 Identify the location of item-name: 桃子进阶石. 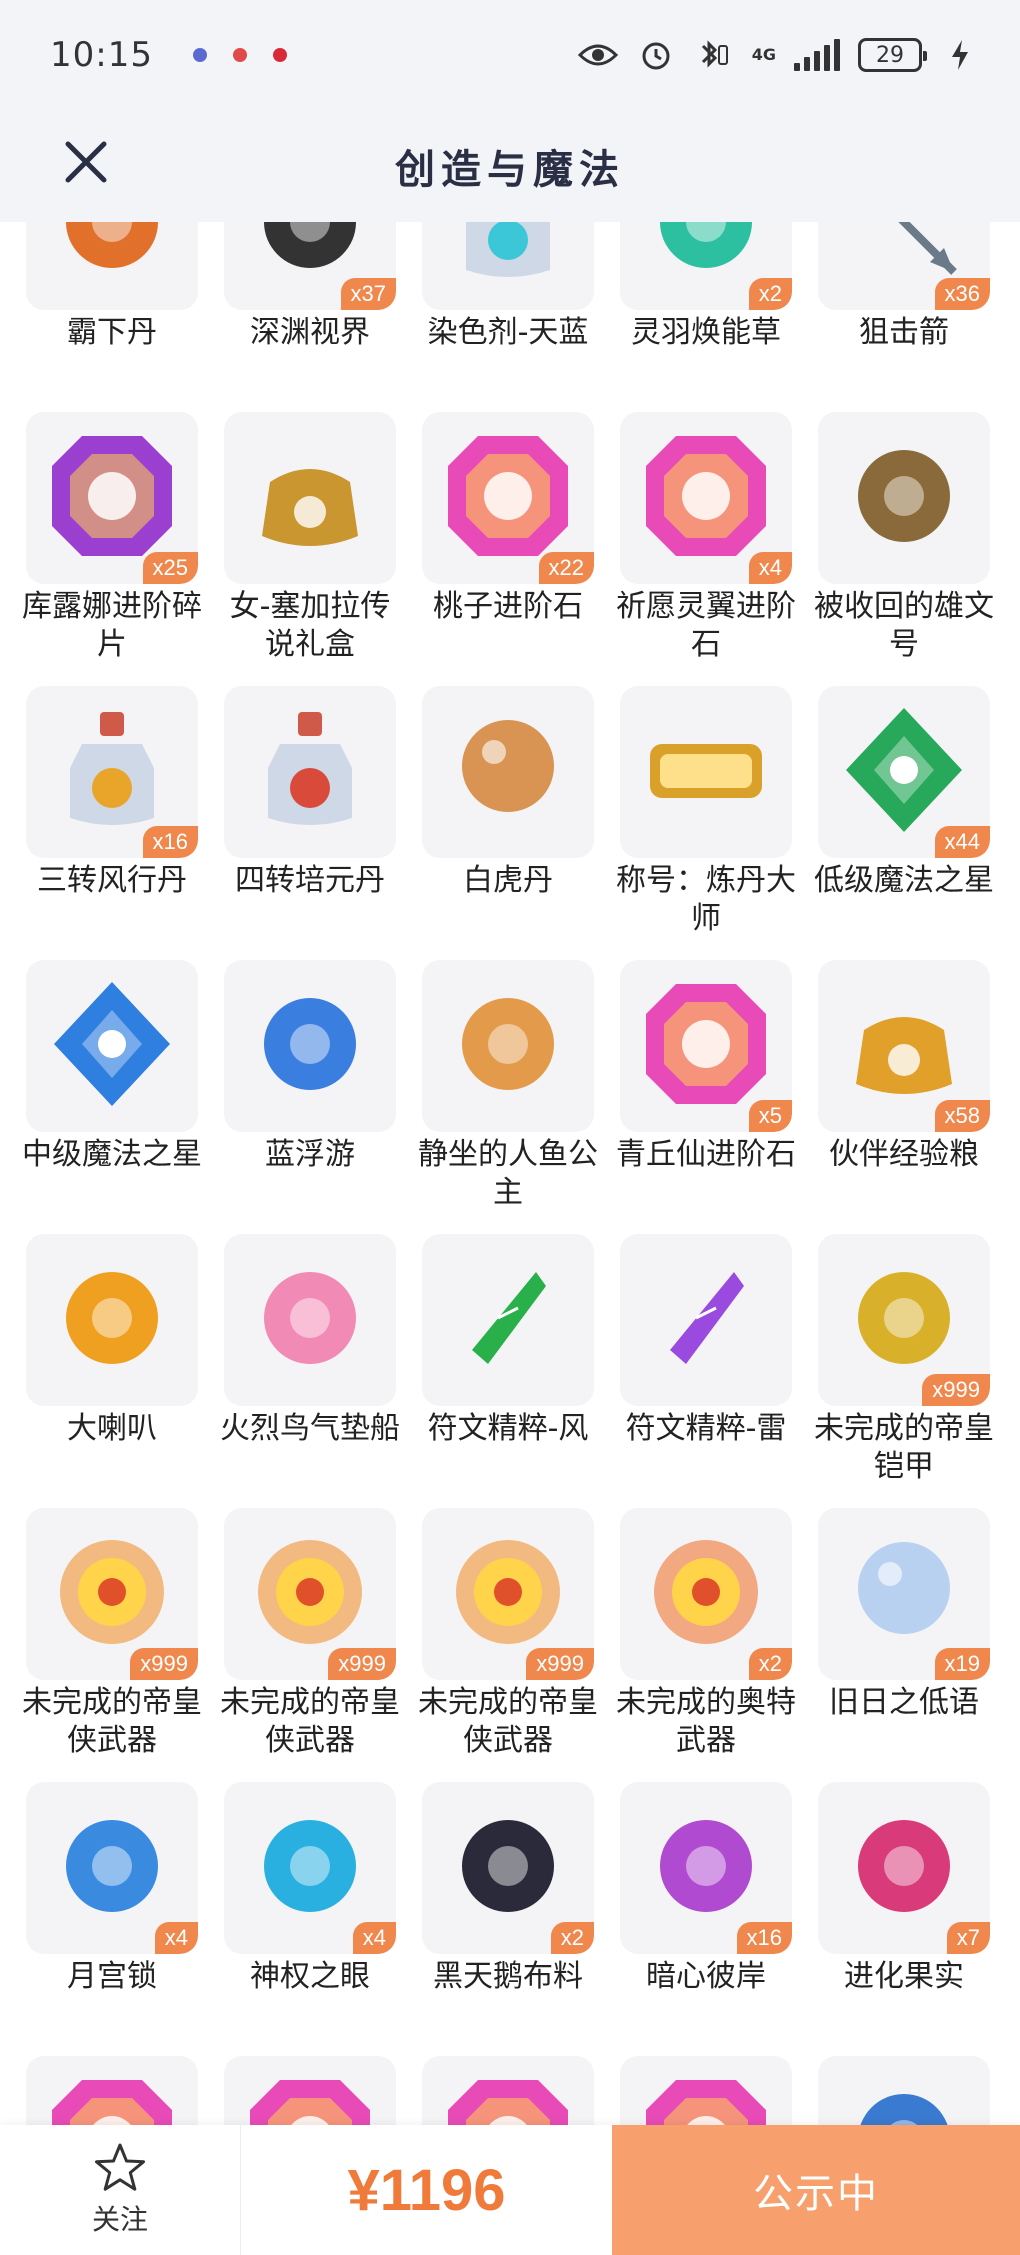
(508, 606).